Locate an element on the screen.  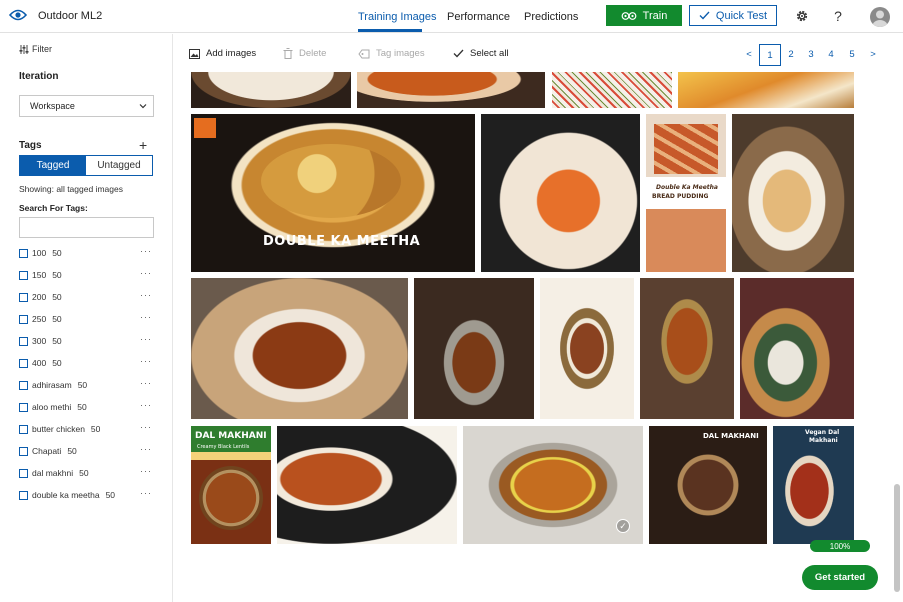
chevron-down-icon is located at coordinates (143, 106).